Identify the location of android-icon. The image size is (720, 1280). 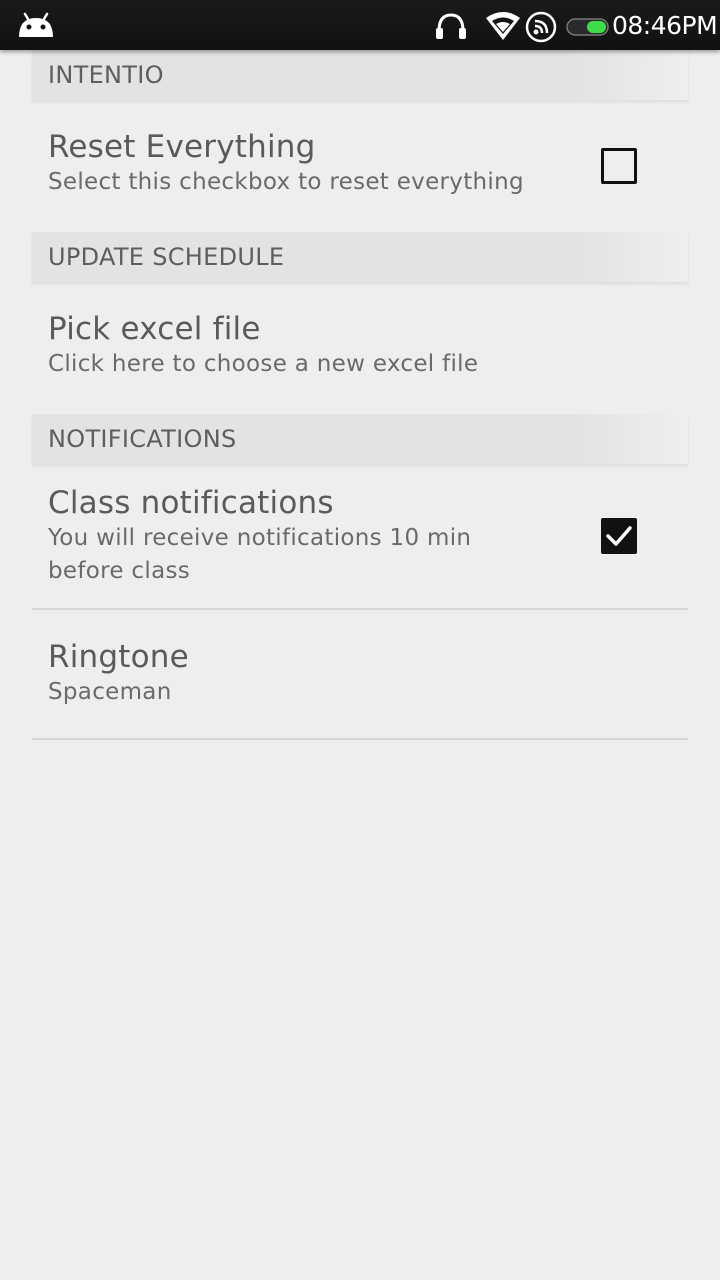
(36, 24).